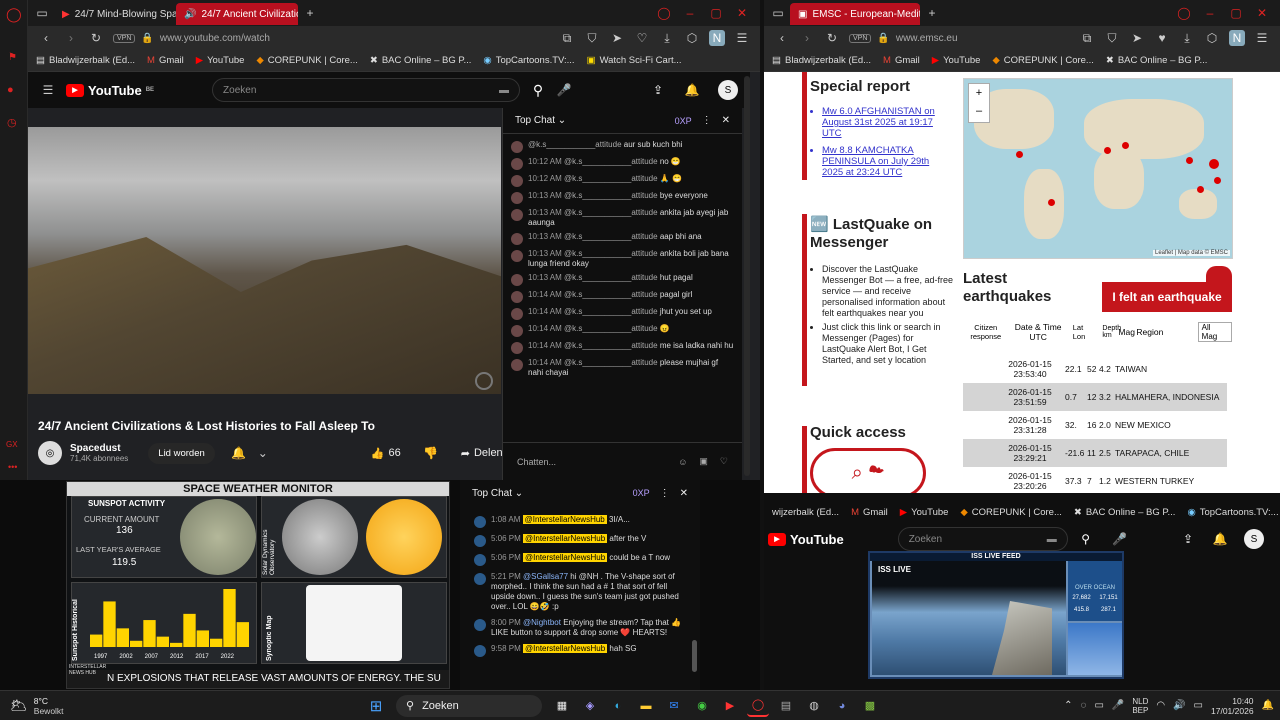 Image resolution: width=1280 pixels, height=720 pixels. What do you see at coordinates (71, 38) in the screenshot?
I see `forward-icon: ›` at bounding box center [71, 38].